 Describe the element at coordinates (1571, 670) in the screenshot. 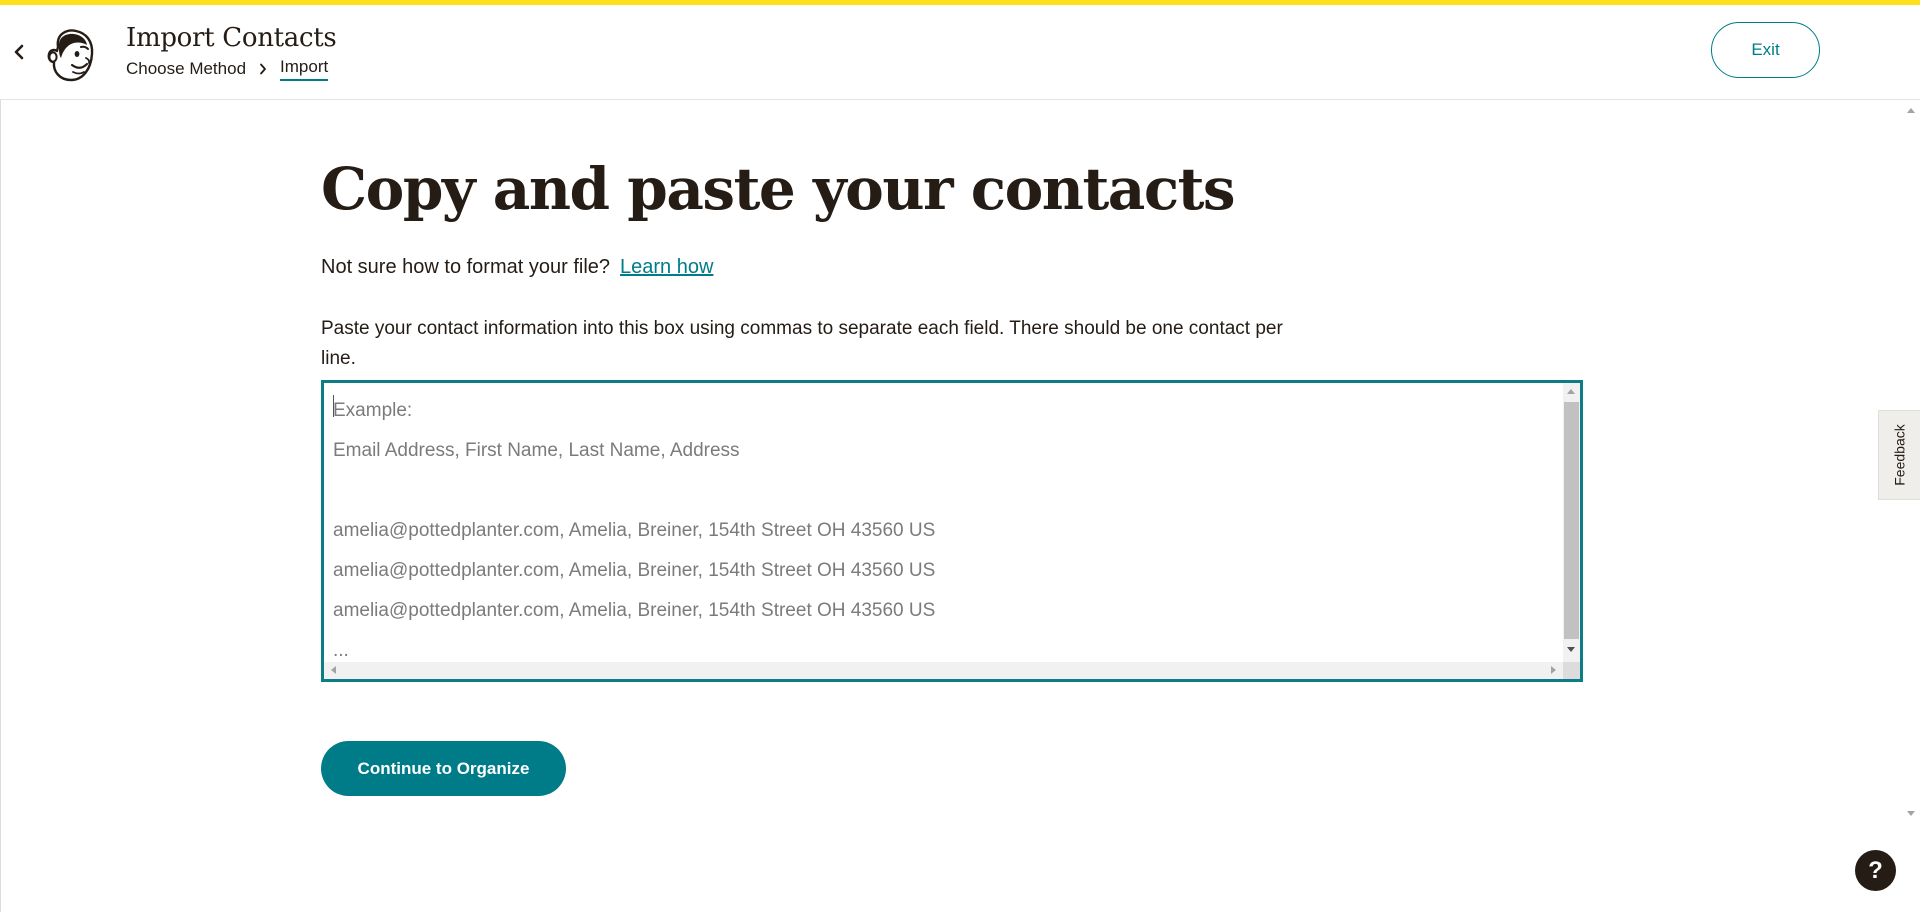

I see `scrollbar-corner` at that location.